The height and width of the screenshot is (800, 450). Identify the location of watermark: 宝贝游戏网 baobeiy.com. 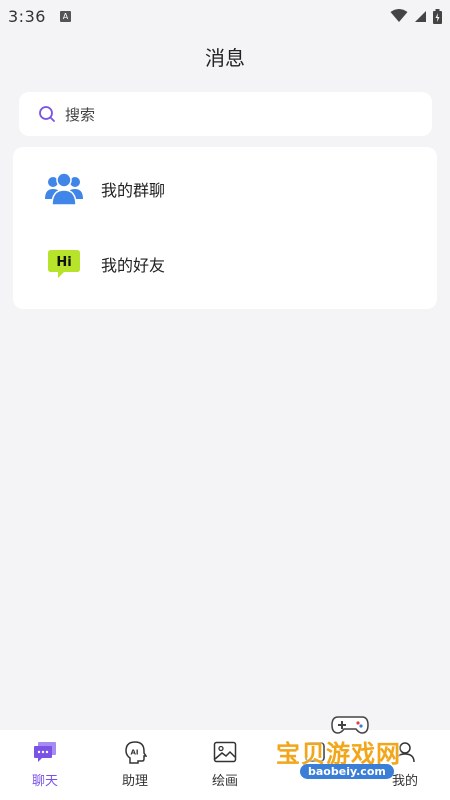
(351, 747).